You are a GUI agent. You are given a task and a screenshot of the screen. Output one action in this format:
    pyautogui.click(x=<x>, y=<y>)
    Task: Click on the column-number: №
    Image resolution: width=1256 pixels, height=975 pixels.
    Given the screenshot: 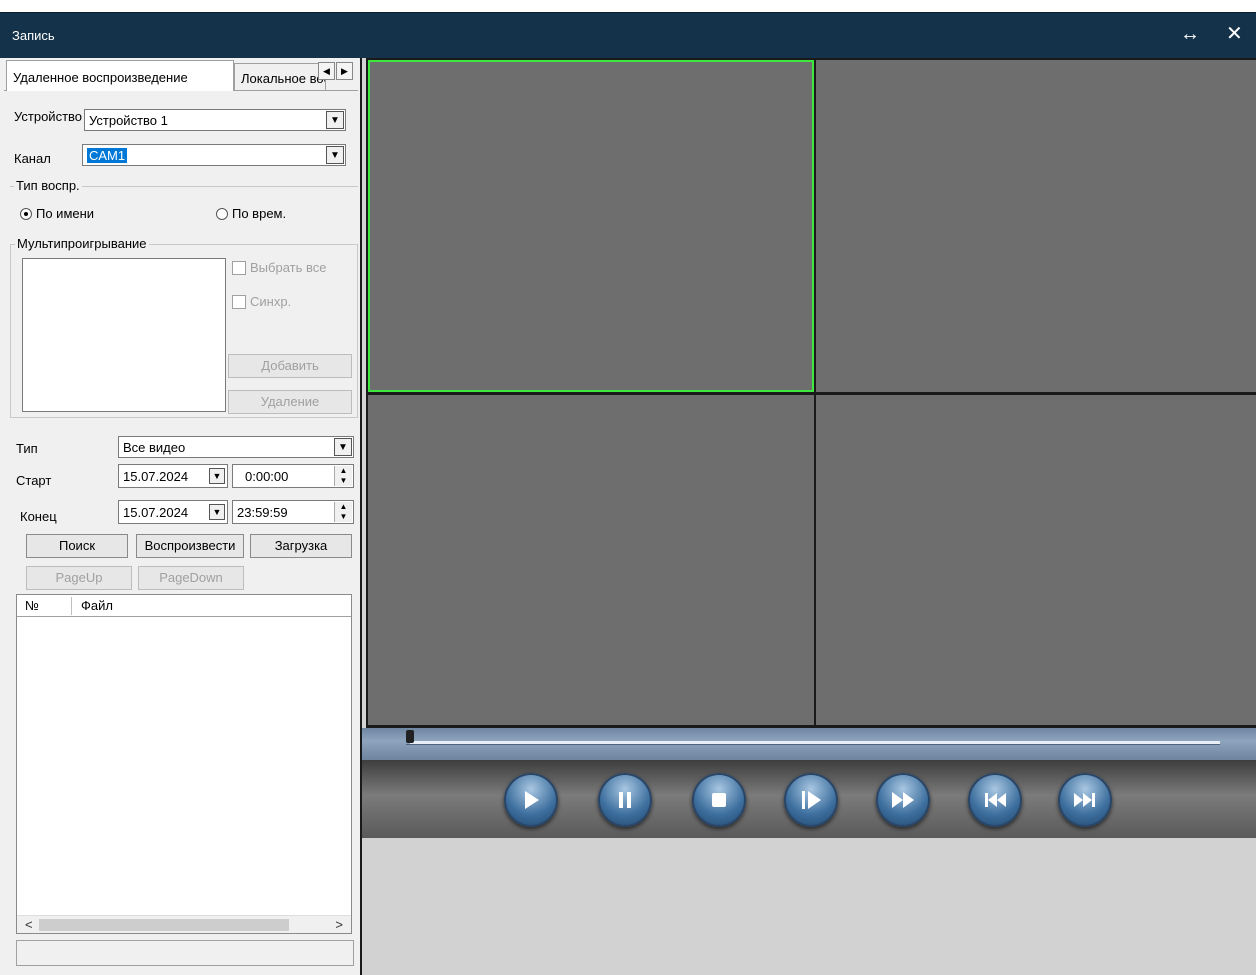 What is the action you would take?
    pyautogui.click(x=32, y=605)
    